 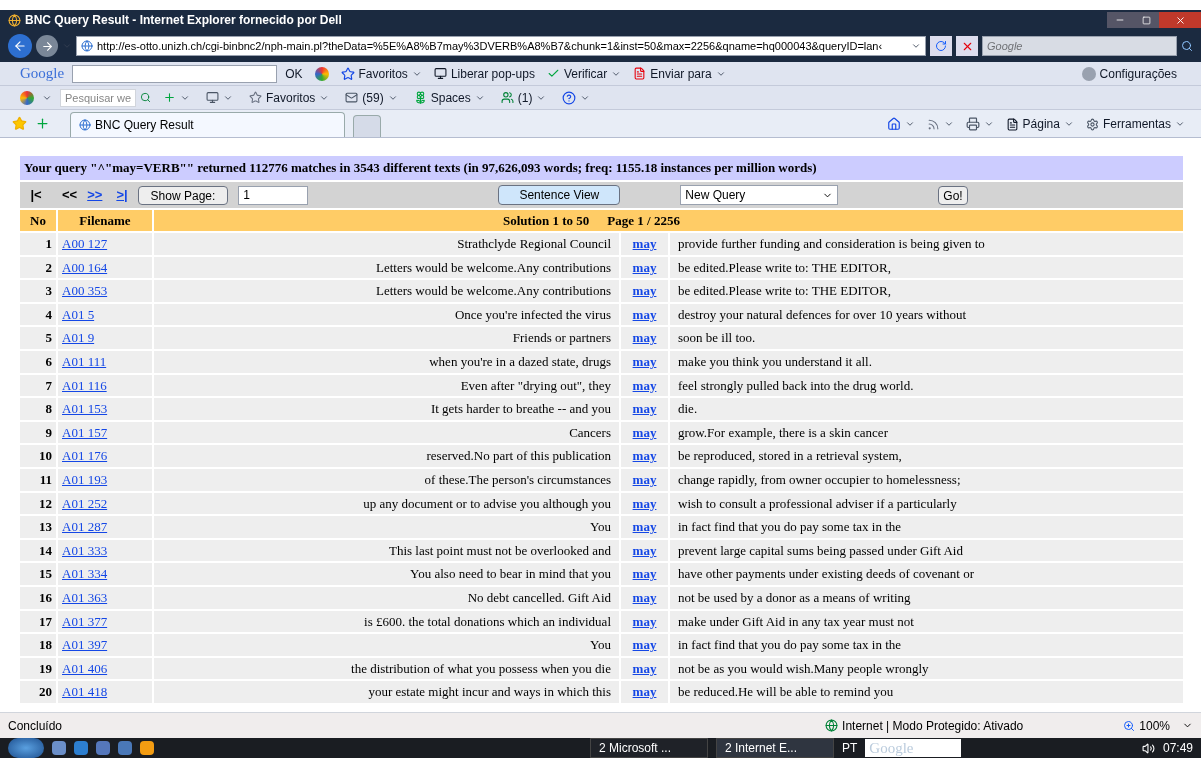 I want to click on table-cell: when you're in a dazed state, drugs, so click(x=386, y=361).